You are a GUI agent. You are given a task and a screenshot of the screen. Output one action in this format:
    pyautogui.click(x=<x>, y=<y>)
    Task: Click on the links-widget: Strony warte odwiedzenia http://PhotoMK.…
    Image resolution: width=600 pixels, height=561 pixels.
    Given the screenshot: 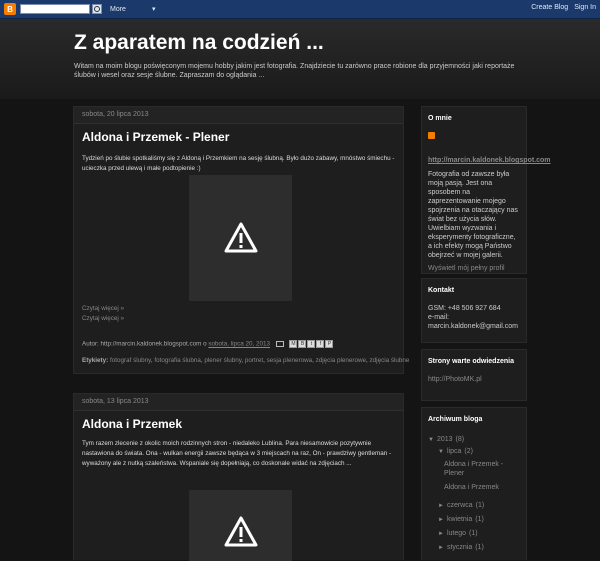 What is the action you would take?
    pyautogui.click(x=474, y=375)
    